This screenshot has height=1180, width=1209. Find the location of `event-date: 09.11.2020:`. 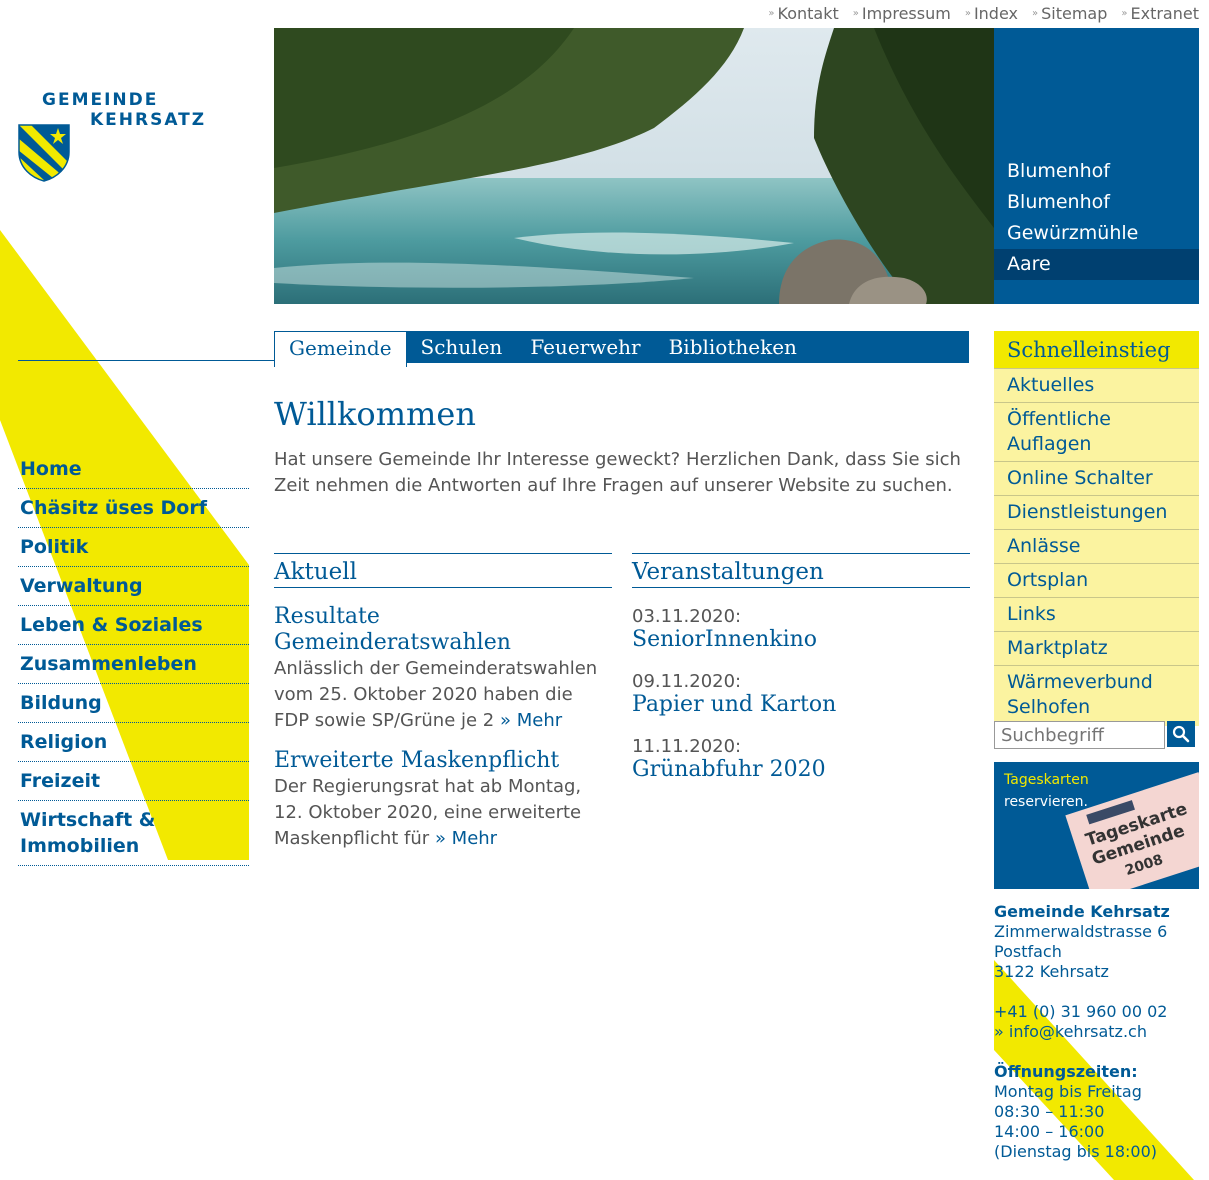

event-date: 09.11.2020: is located at coordinates (687, 681).